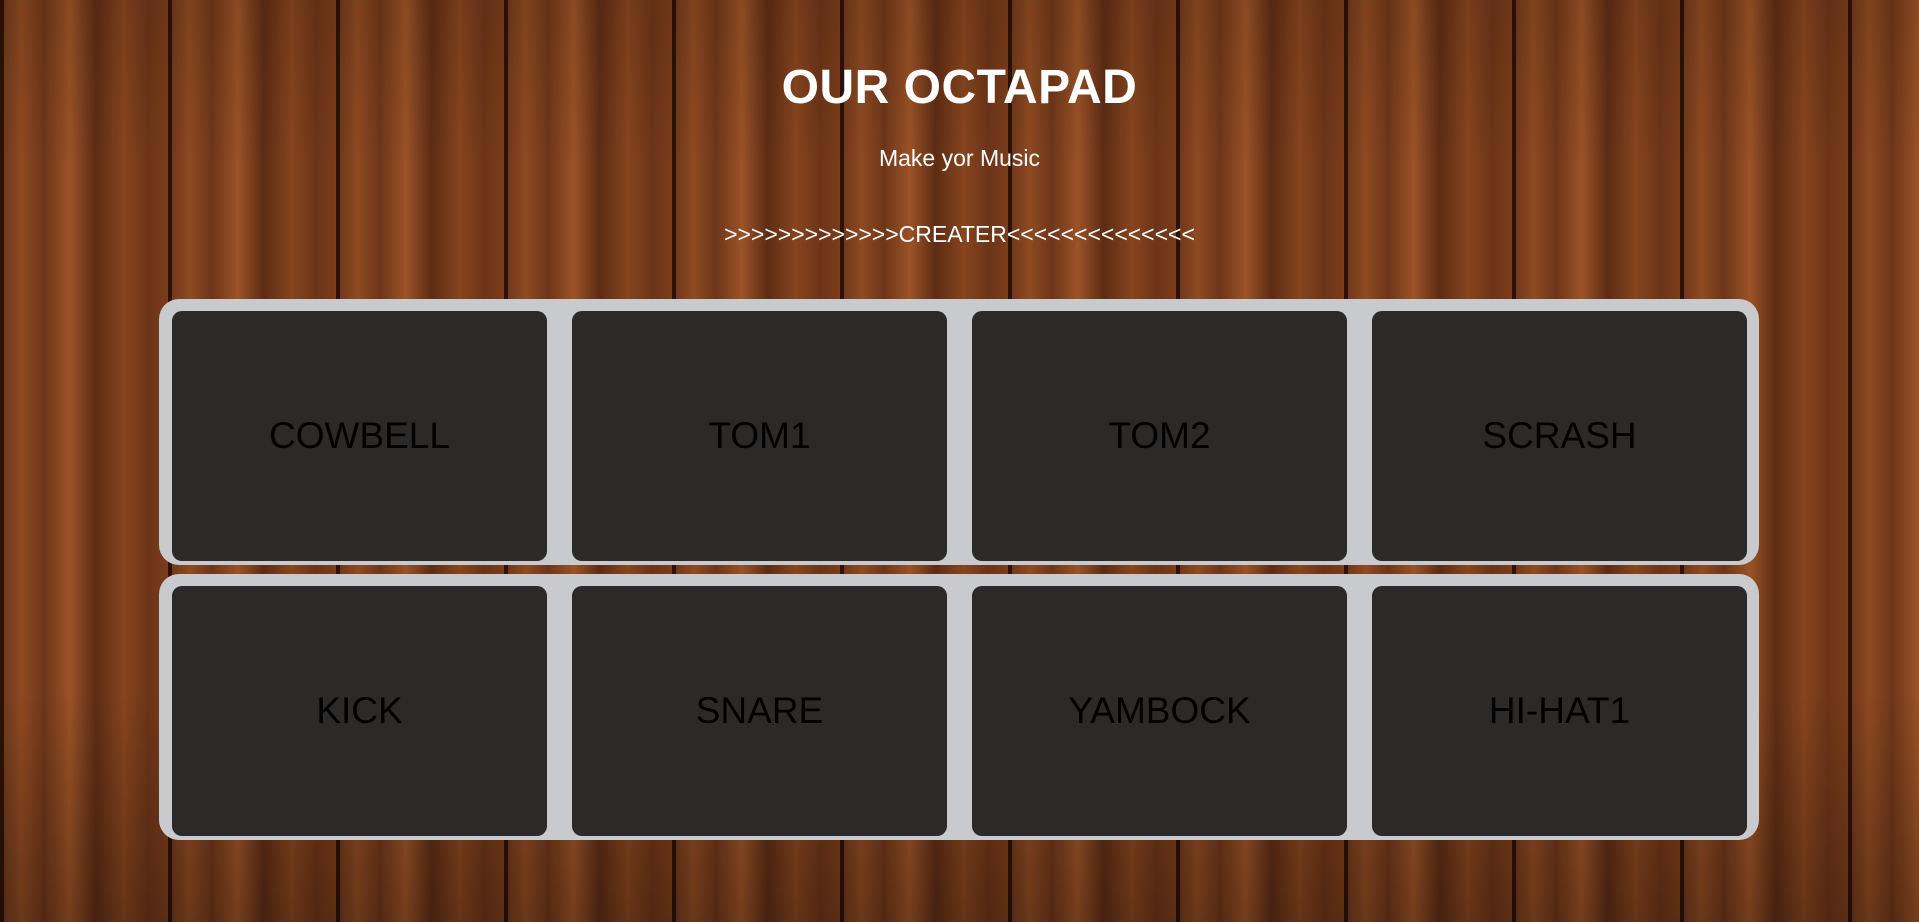  What do you see at coordinates (959, 158) in the screenshot?
I see `page-subtitle: Make yor Music` at bounding box center [959, 158].